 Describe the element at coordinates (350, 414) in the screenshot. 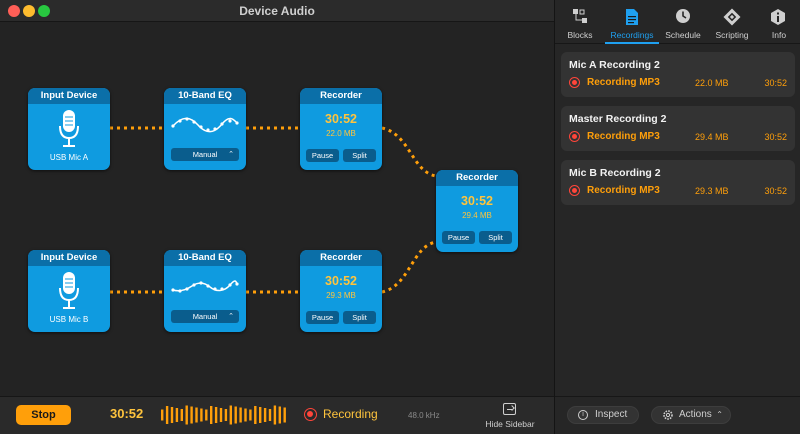

I see `recording-status: Recording` at that location.